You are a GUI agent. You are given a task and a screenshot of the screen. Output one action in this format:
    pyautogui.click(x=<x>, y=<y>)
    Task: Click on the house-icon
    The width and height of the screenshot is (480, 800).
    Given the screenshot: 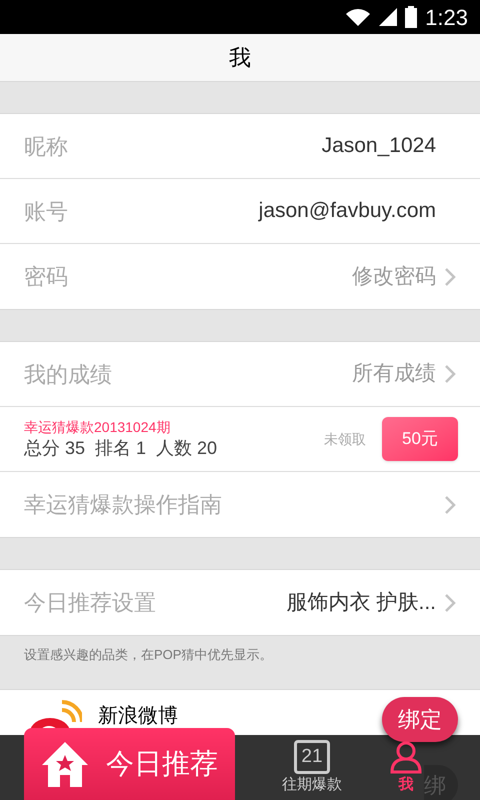 What is the action you would take?
    pyautogui.click(x=65, y=764)
    